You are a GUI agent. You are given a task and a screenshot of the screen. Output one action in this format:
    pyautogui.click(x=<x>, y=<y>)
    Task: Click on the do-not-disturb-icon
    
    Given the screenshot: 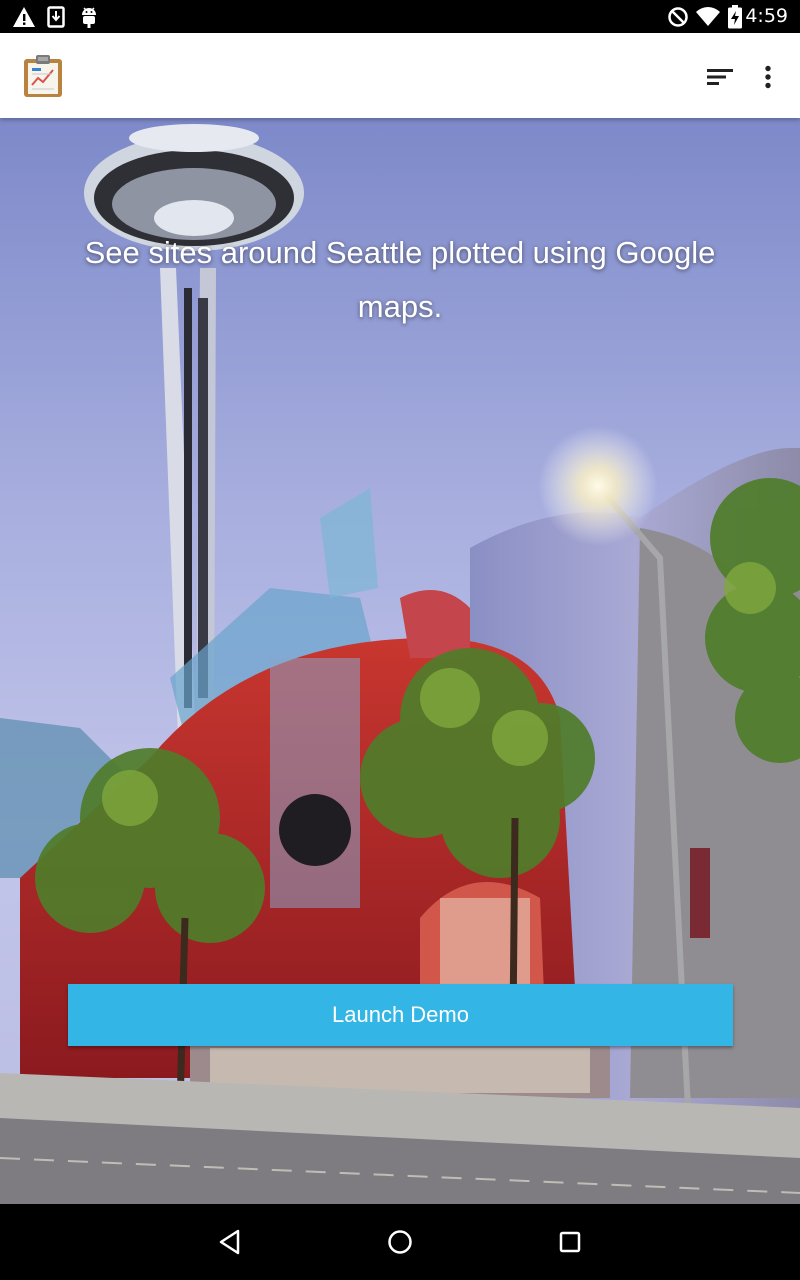 What is the action you would take?
    pyautogui.click(x=678, y=17)
    